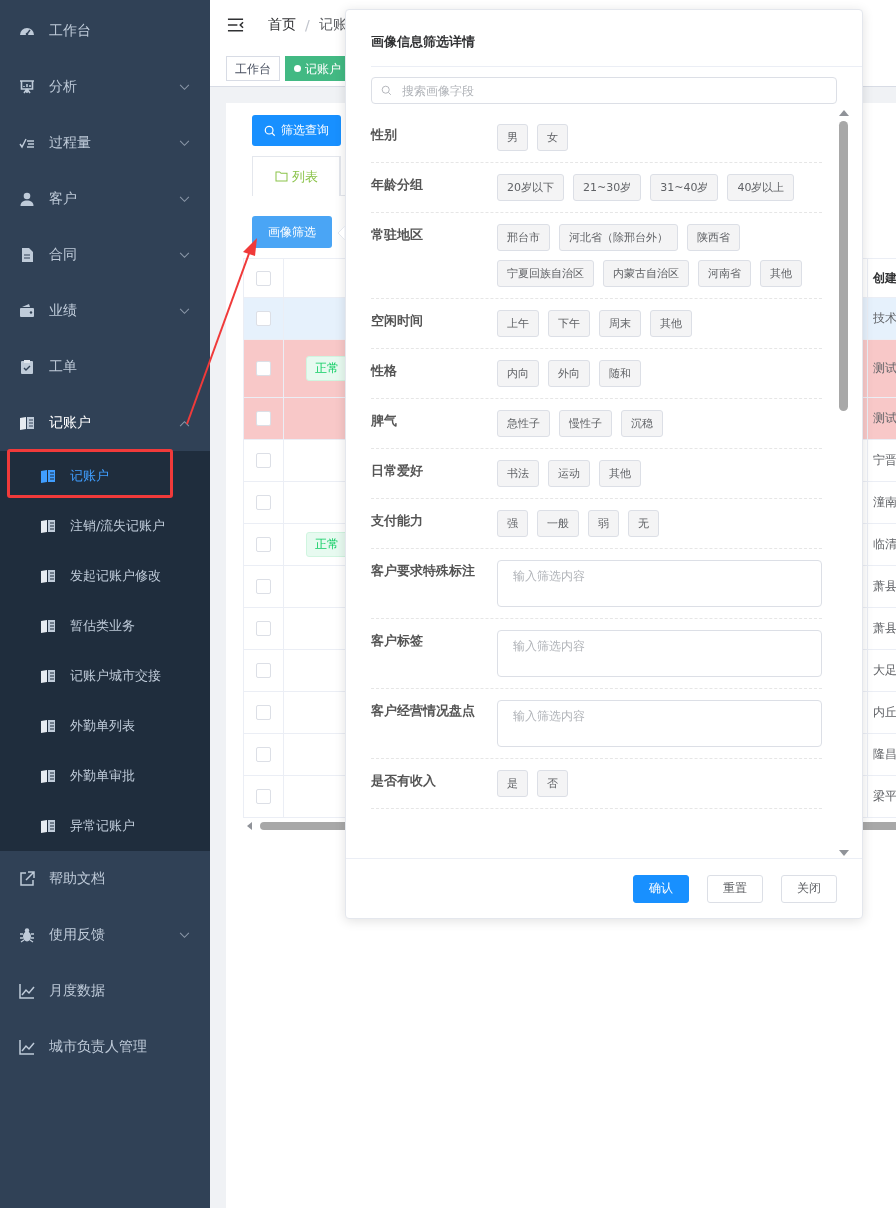 The image size is (896, 1208). What do you see at coordinates (384, 371) in the screenshot?
I see `field-label: 性格` at bounding box center [384, 371].